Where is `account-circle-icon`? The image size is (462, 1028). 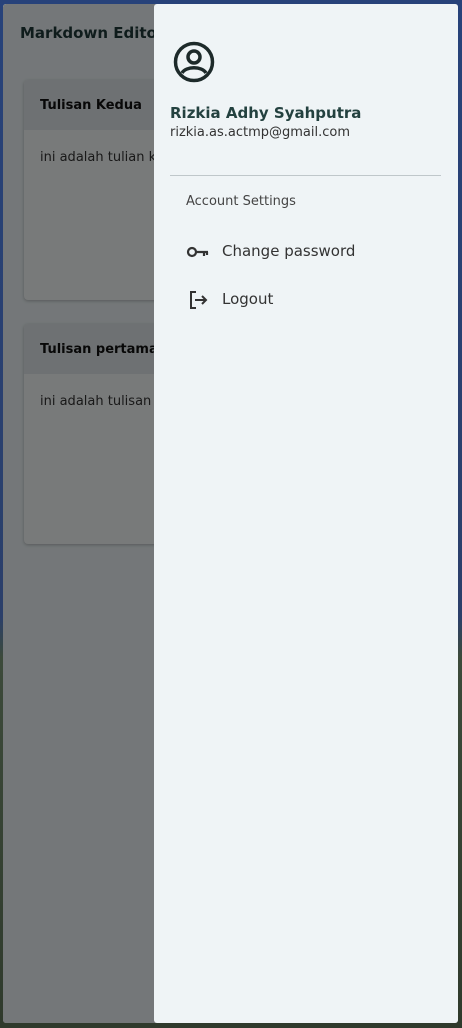 account-circle-icon is located at coordinates (194, 62).